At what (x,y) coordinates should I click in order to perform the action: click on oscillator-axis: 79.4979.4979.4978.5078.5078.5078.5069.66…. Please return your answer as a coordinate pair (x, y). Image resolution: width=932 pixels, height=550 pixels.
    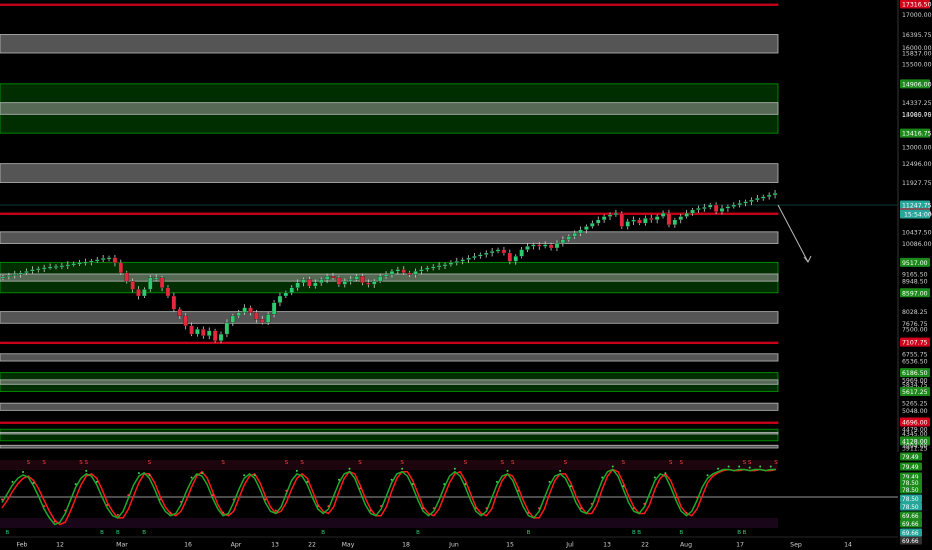
    Looking at the image, I should click on (911, 498).